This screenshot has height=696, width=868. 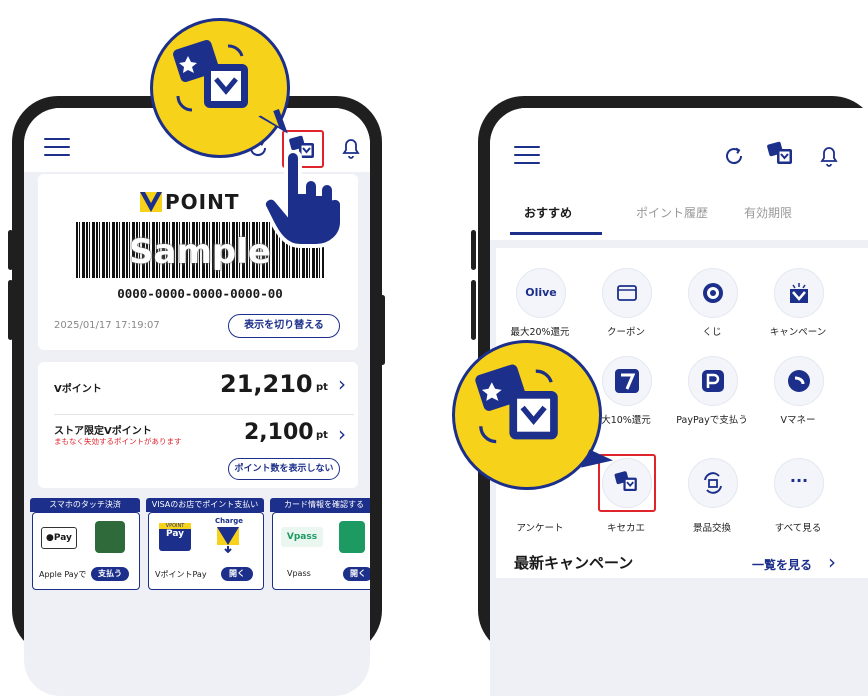 I want to click on hand-pointer-icon, so click(x=303, y=201).